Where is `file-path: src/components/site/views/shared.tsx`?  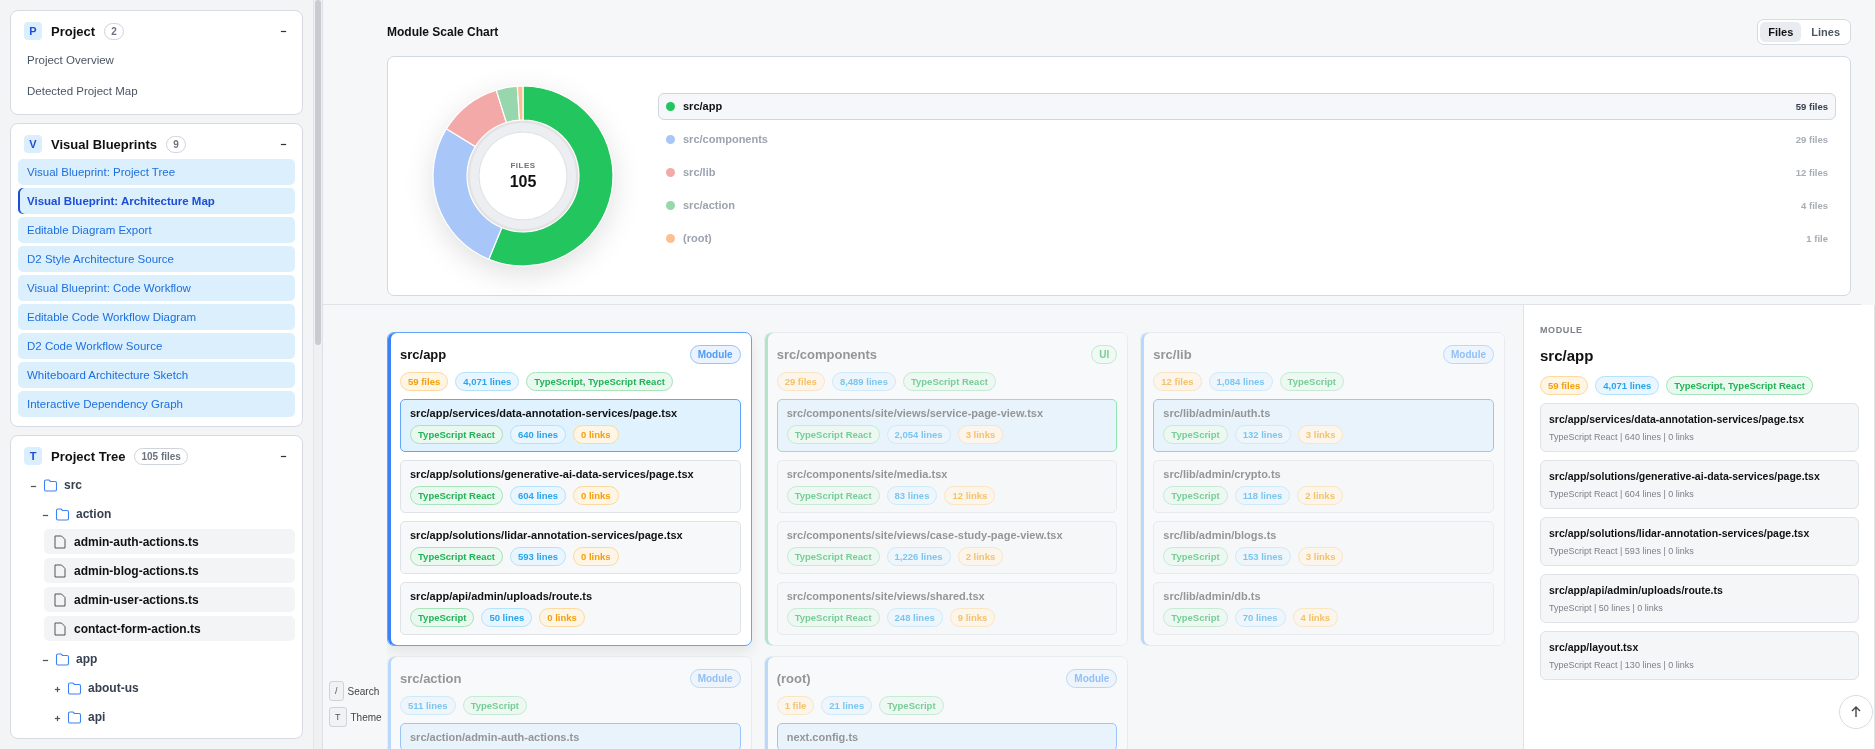
file-path: src/components/site/views/shared.tsx is located at coordinates (886, 596).